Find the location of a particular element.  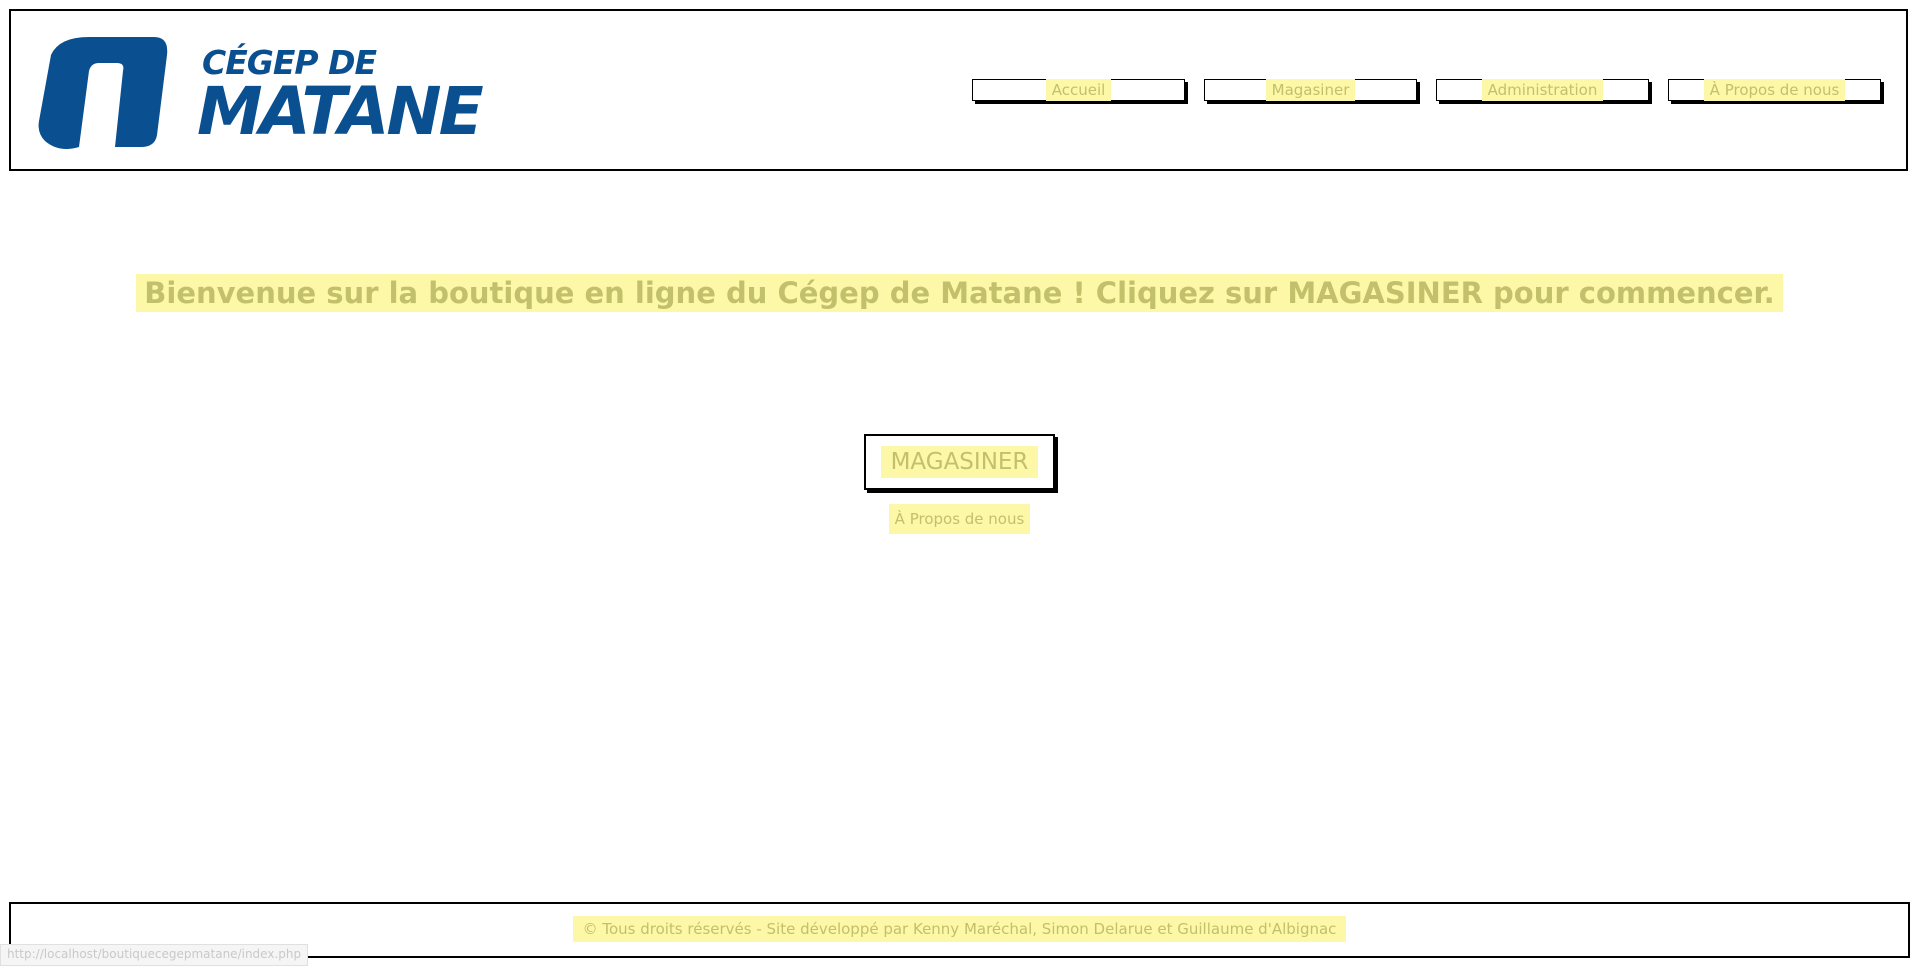

about-link-container: À Propos de nous is located at coordinates (959, 519).